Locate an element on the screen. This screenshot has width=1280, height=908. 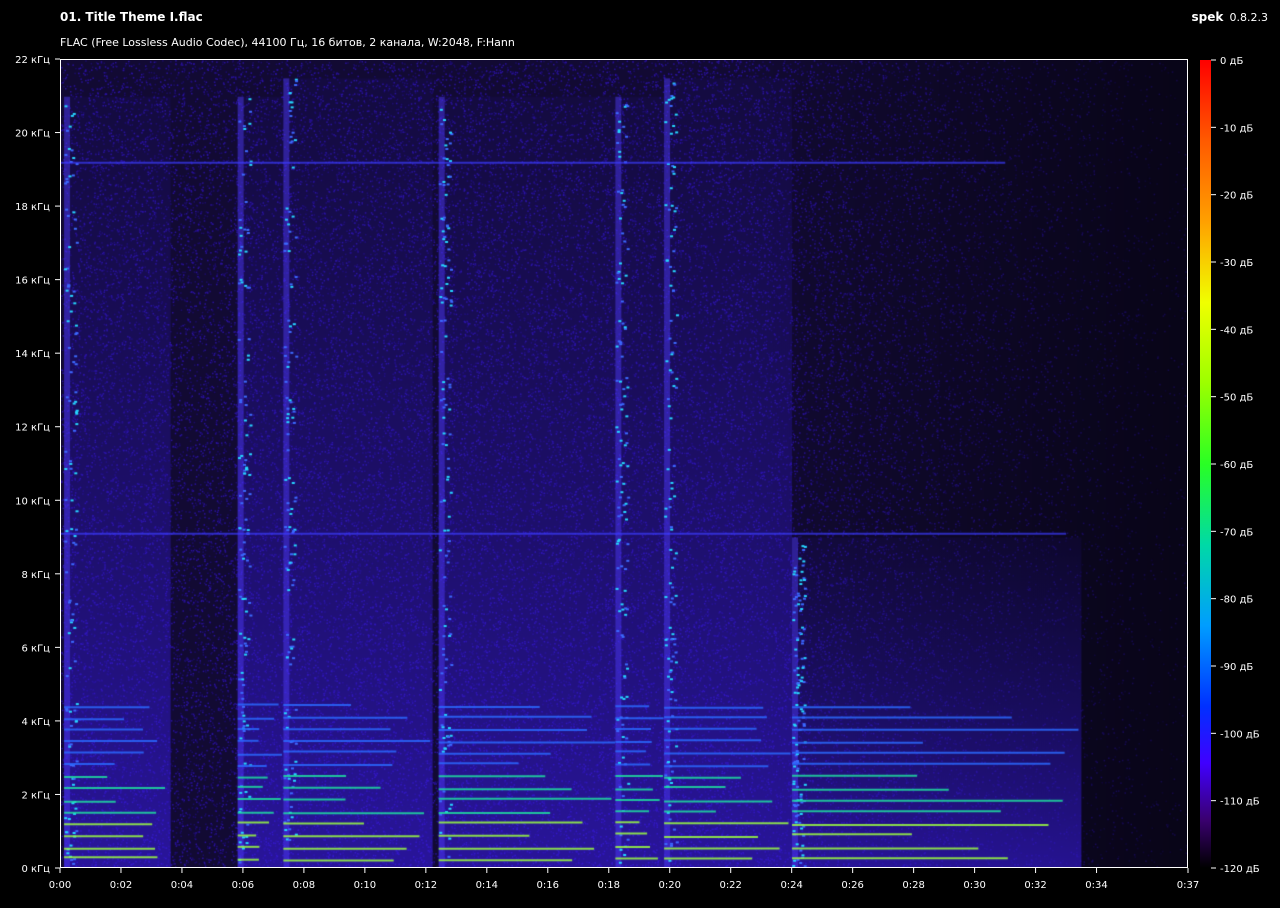
x-tick-label: 0:30 is located at coordinates (974, 885).